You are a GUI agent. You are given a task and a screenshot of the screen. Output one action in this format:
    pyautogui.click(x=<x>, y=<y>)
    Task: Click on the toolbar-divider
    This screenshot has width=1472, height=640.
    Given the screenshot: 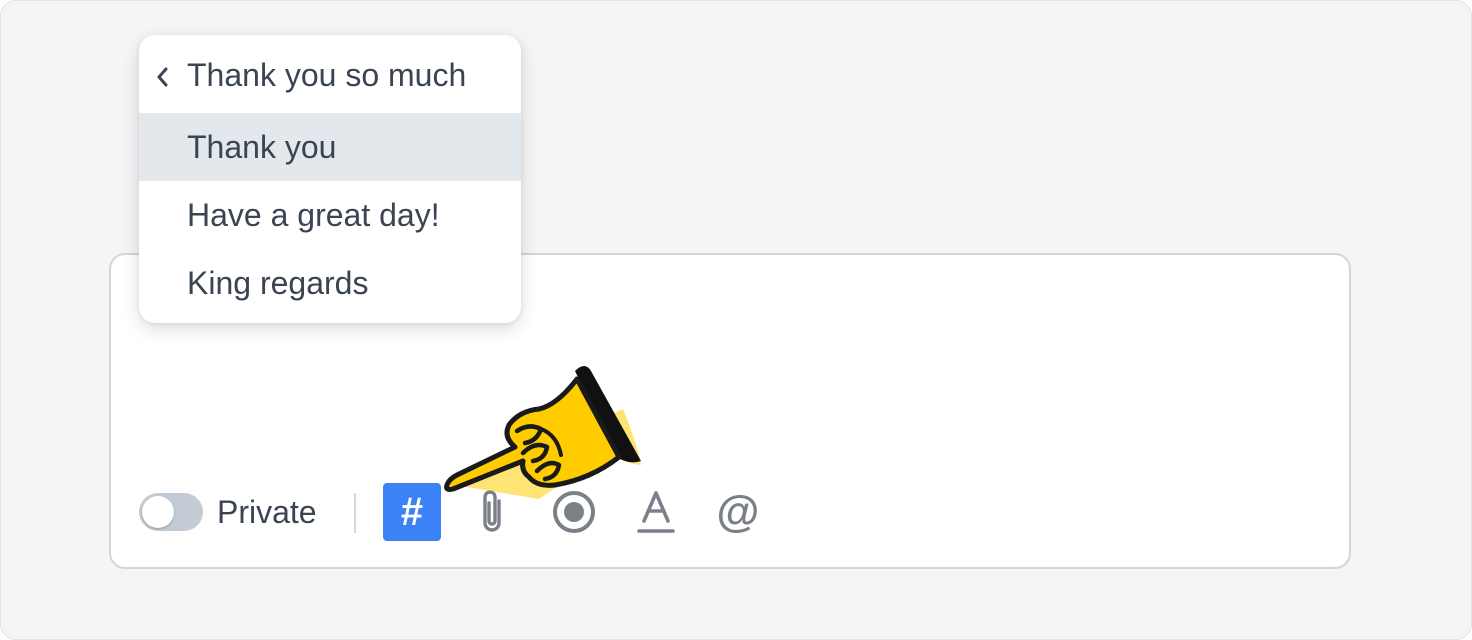 What is the action you would take?
    pyautogui.click(x=355, y=513)
    